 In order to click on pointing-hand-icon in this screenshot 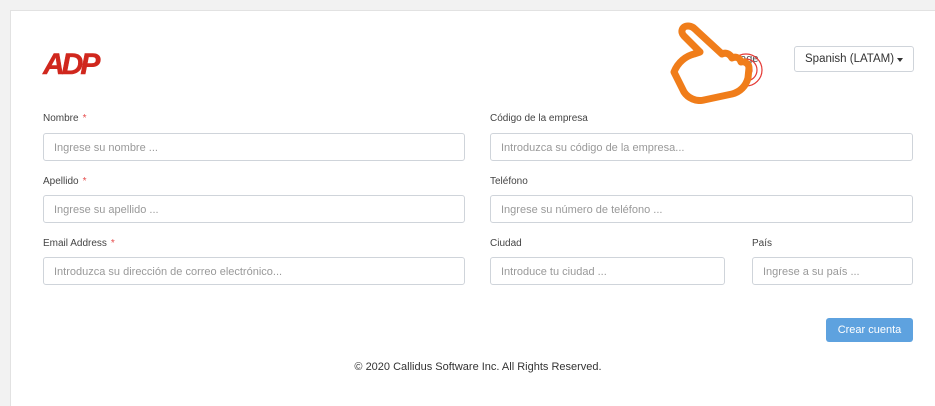, I will do `click(716, 63)`.